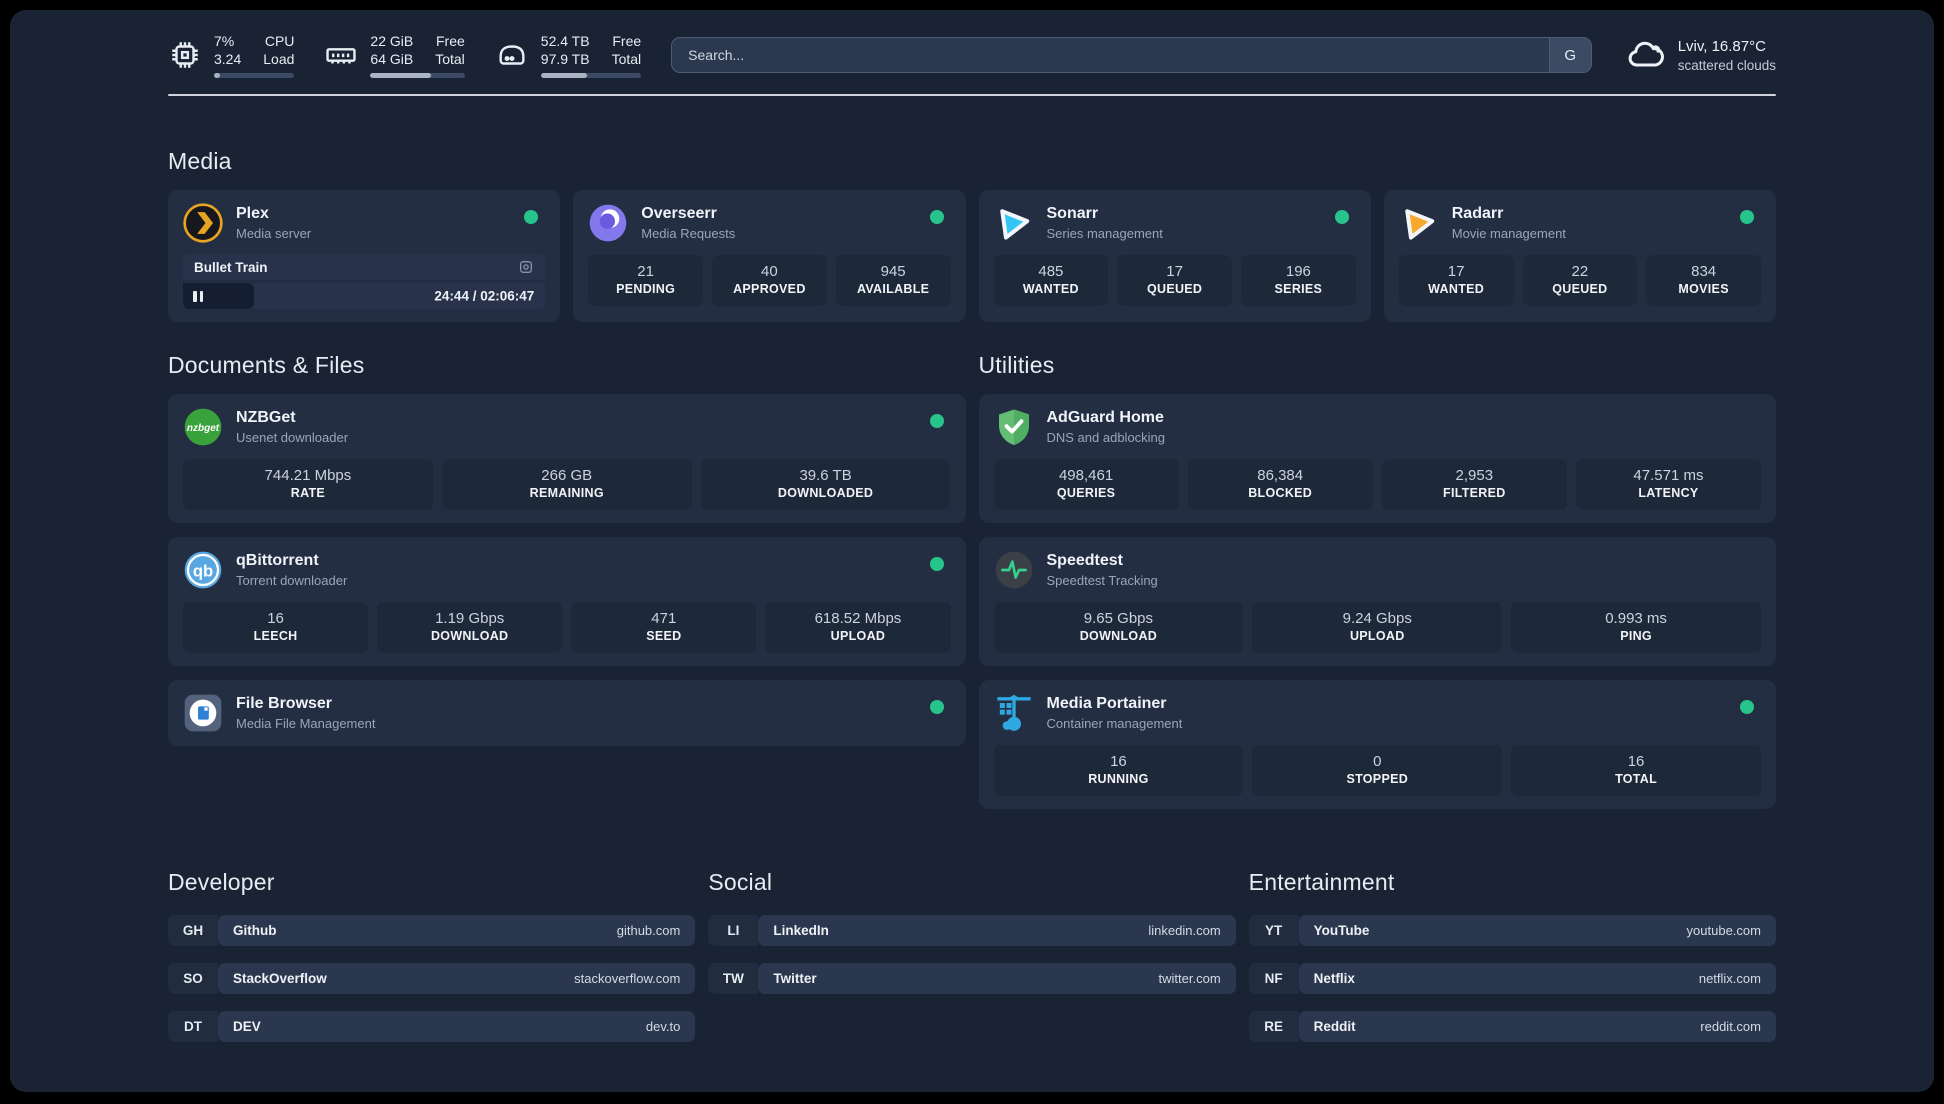  I want to click on stat-ping: 0.993 ms PING, so click(1636, 627).